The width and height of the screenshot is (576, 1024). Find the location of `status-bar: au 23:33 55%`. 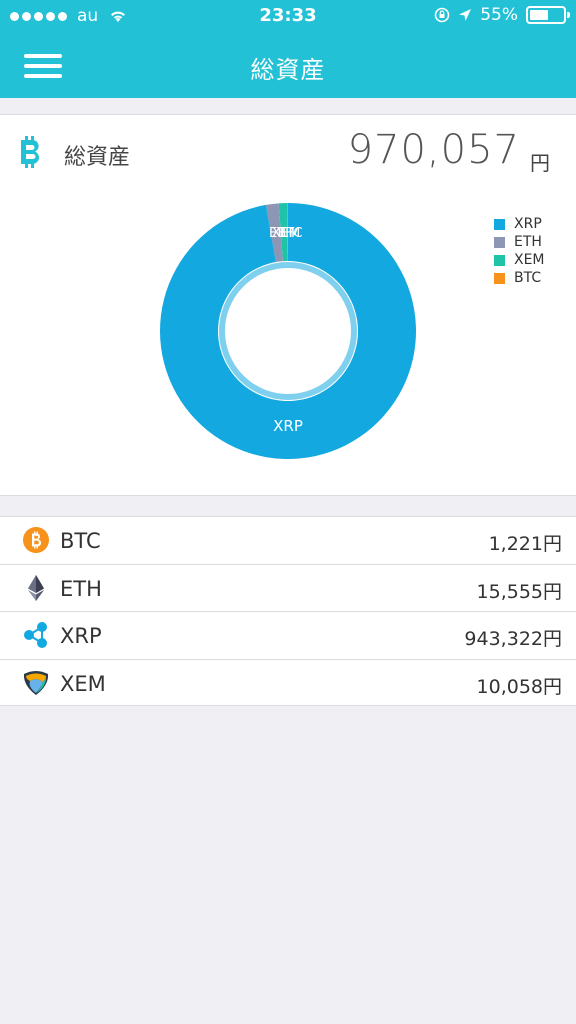

status-bar: au 23:33 55% is located at coordinates (288, 16).